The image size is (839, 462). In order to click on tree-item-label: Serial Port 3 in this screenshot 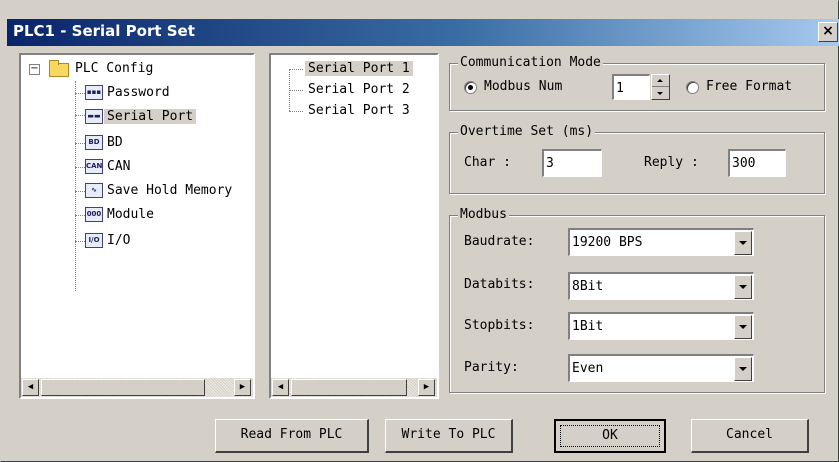, I will do `click(359, 110)`.